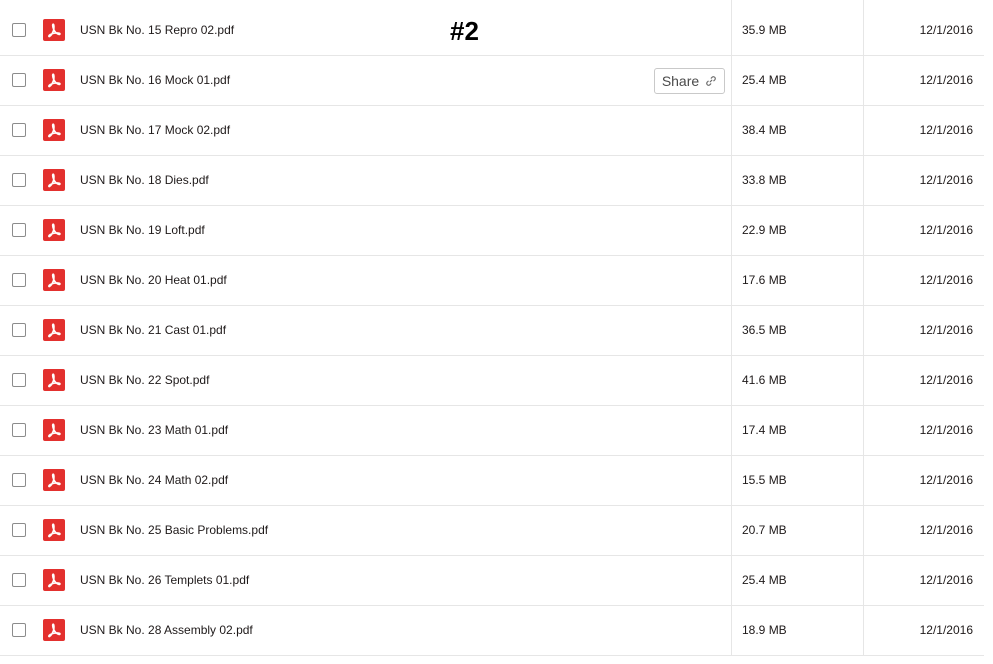 Image resolution: width=993 pixels, height=664 pixels. I want to click on file-size: 22.9 MB, so click(764, 230).